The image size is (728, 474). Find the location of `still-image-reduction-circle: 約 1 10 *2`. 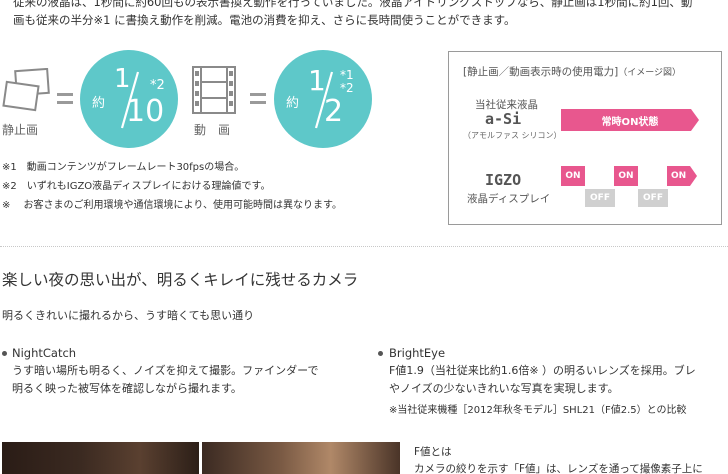

still-image-reduction-circle: 約 1 10 *2 is located at coordinates (129, 99).